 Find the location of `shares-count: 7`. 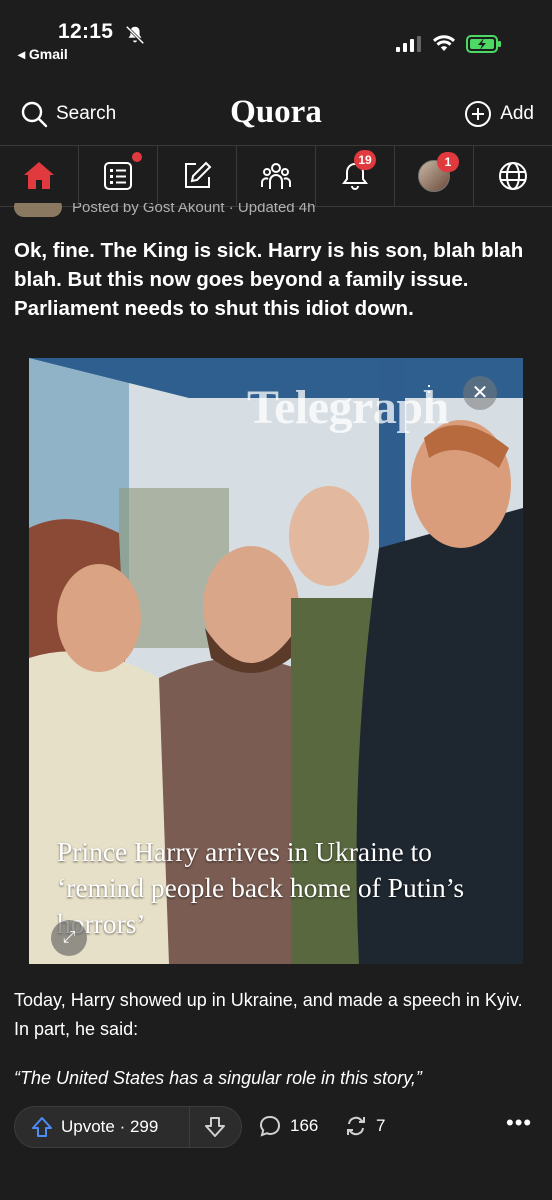

shares-count: 7 is located at coordinates (381, 1125).